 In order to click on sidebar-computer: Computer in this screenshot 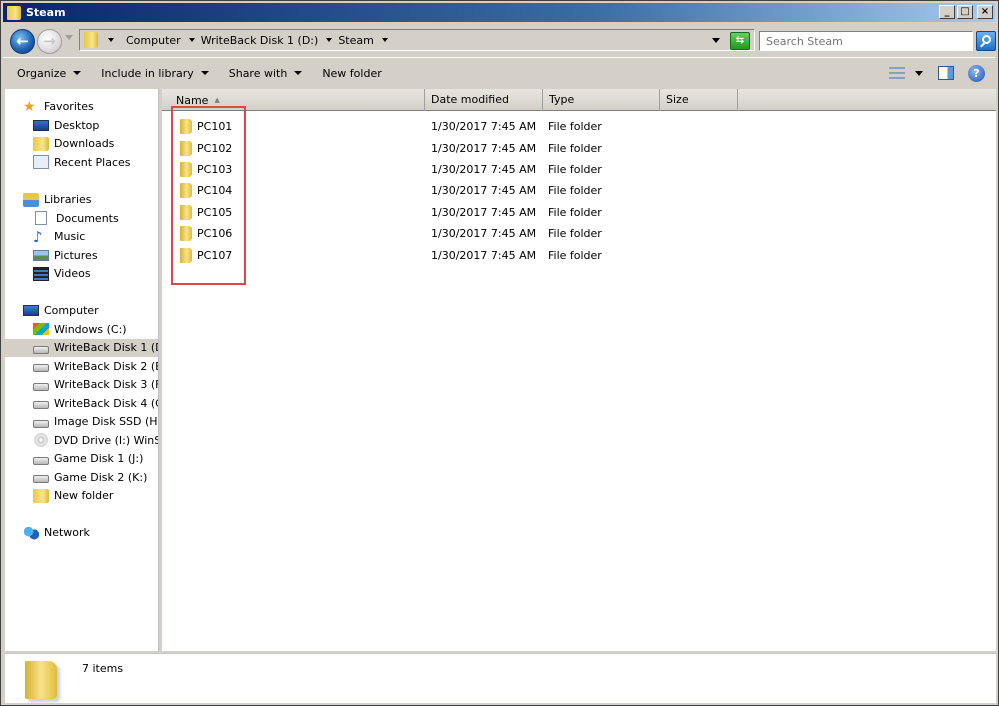, I will do `click(81, 310)`.